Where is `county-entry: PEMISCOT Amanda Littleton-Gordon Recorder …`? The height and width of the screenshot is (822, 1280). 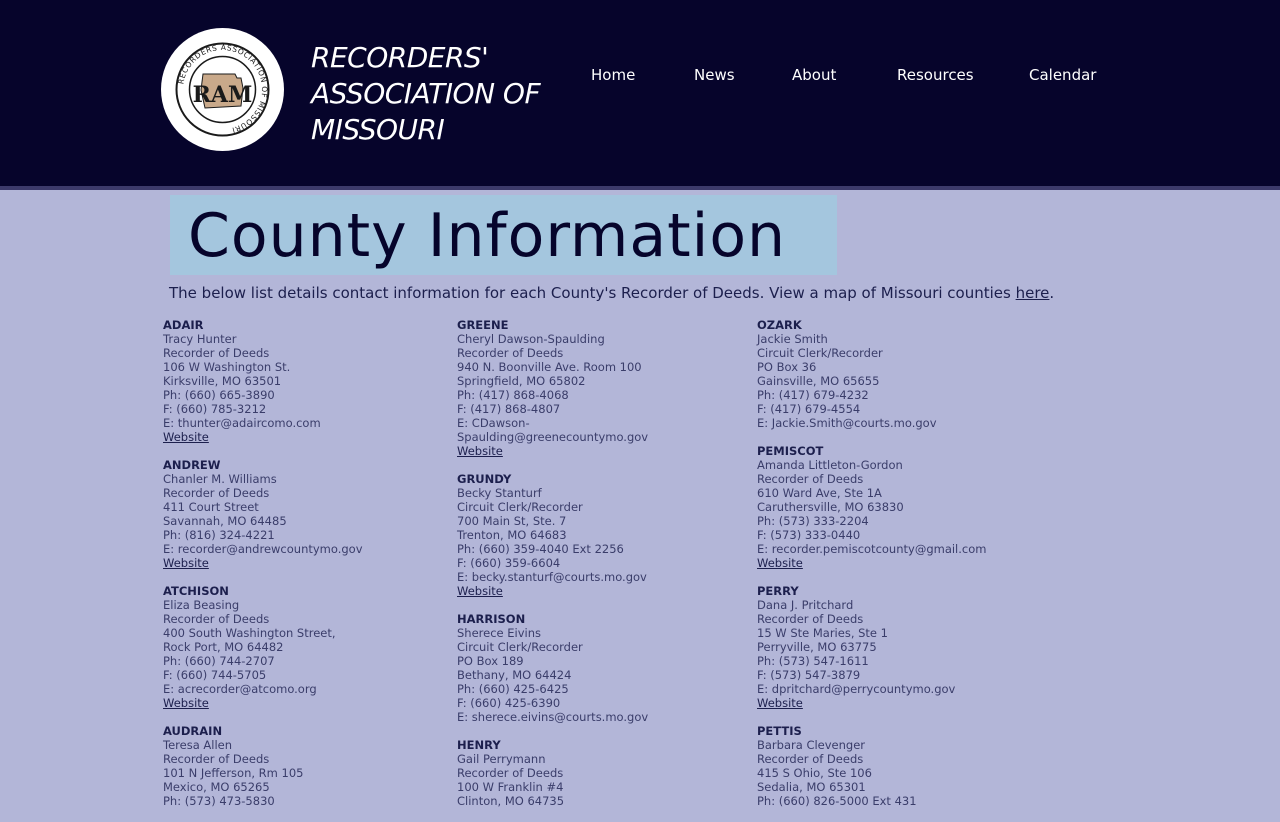
county-entry: PEMISCOT Amanda Littleton-Gordon Recorder … is located at coordinates (907, 507).